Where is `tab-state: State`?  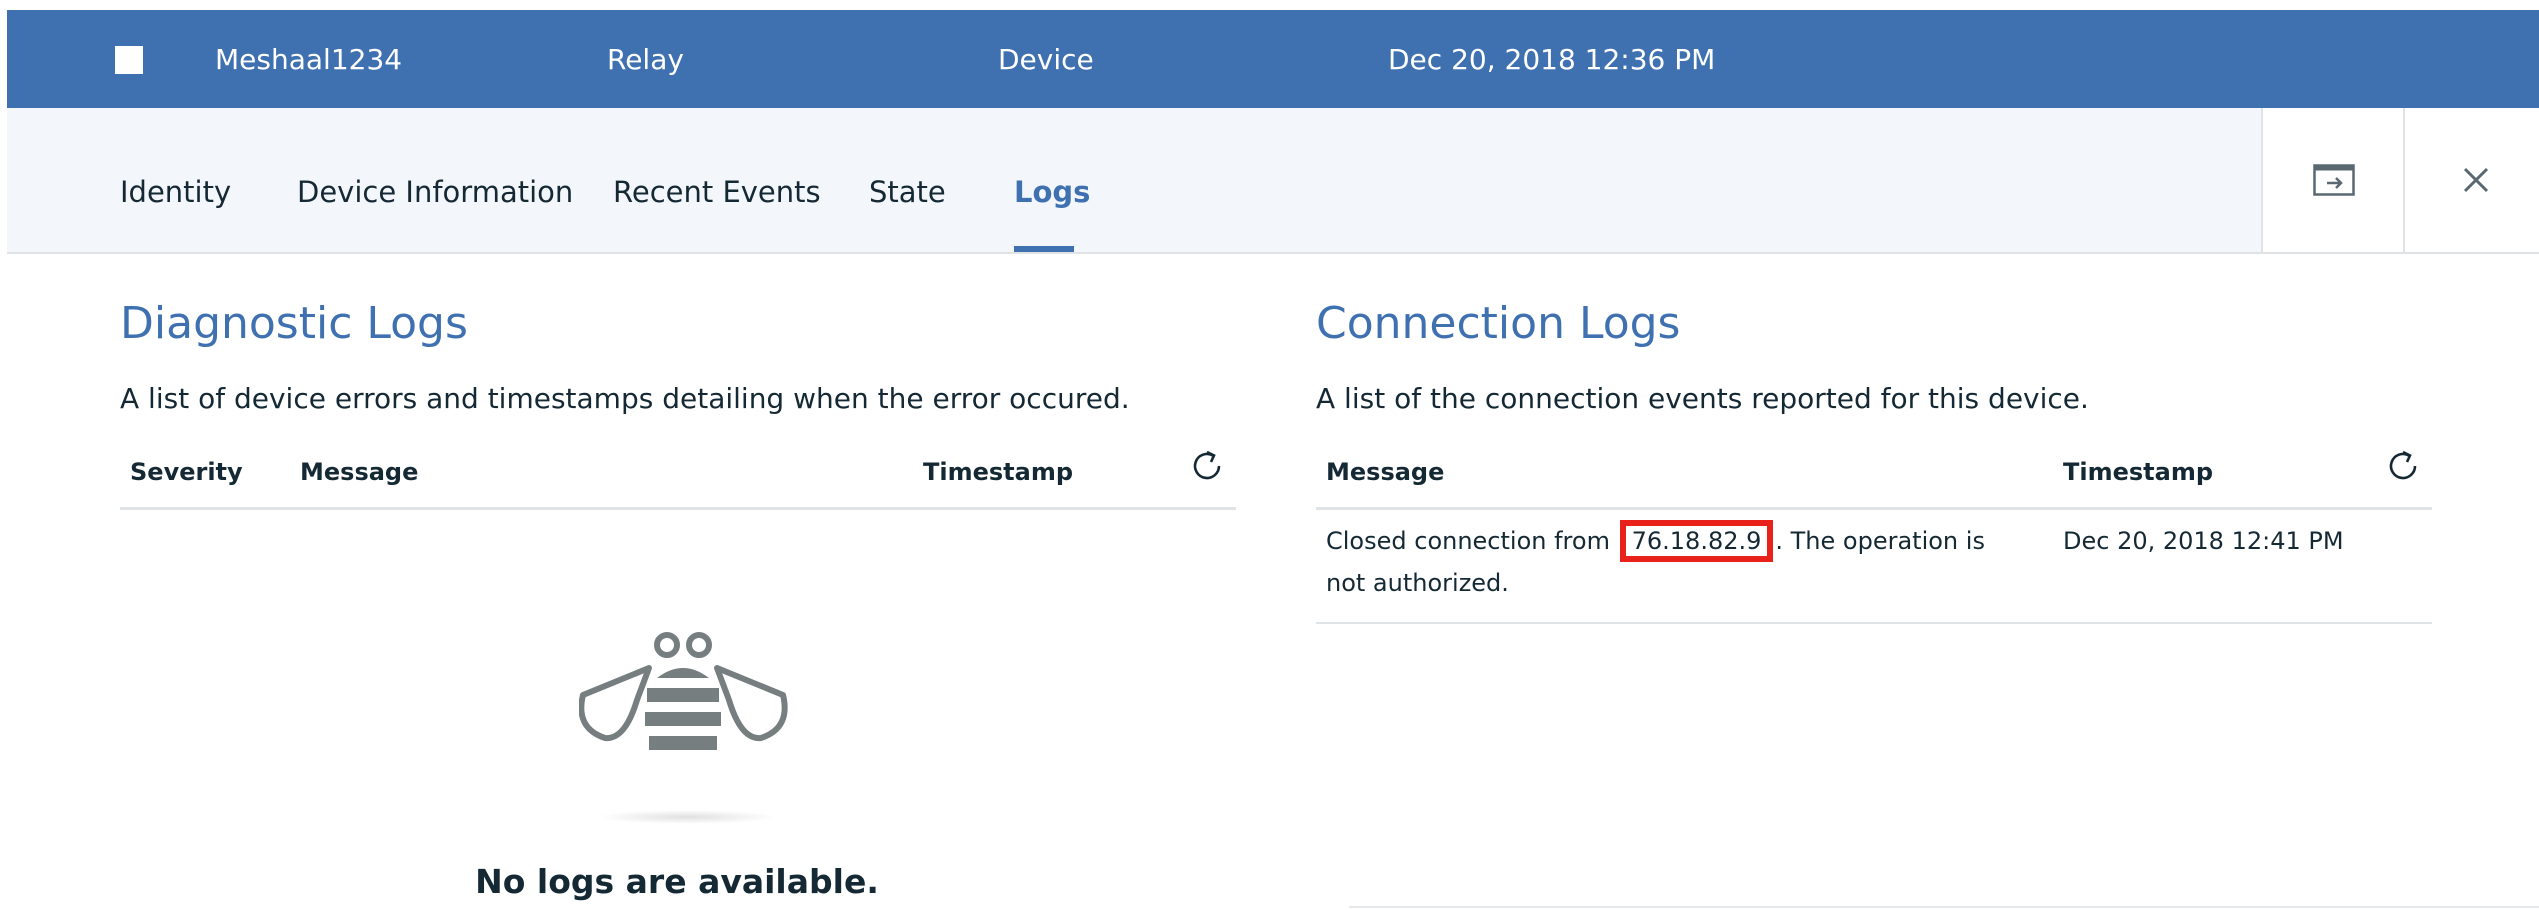
tab-state: State is located at coordinates (907, 192).